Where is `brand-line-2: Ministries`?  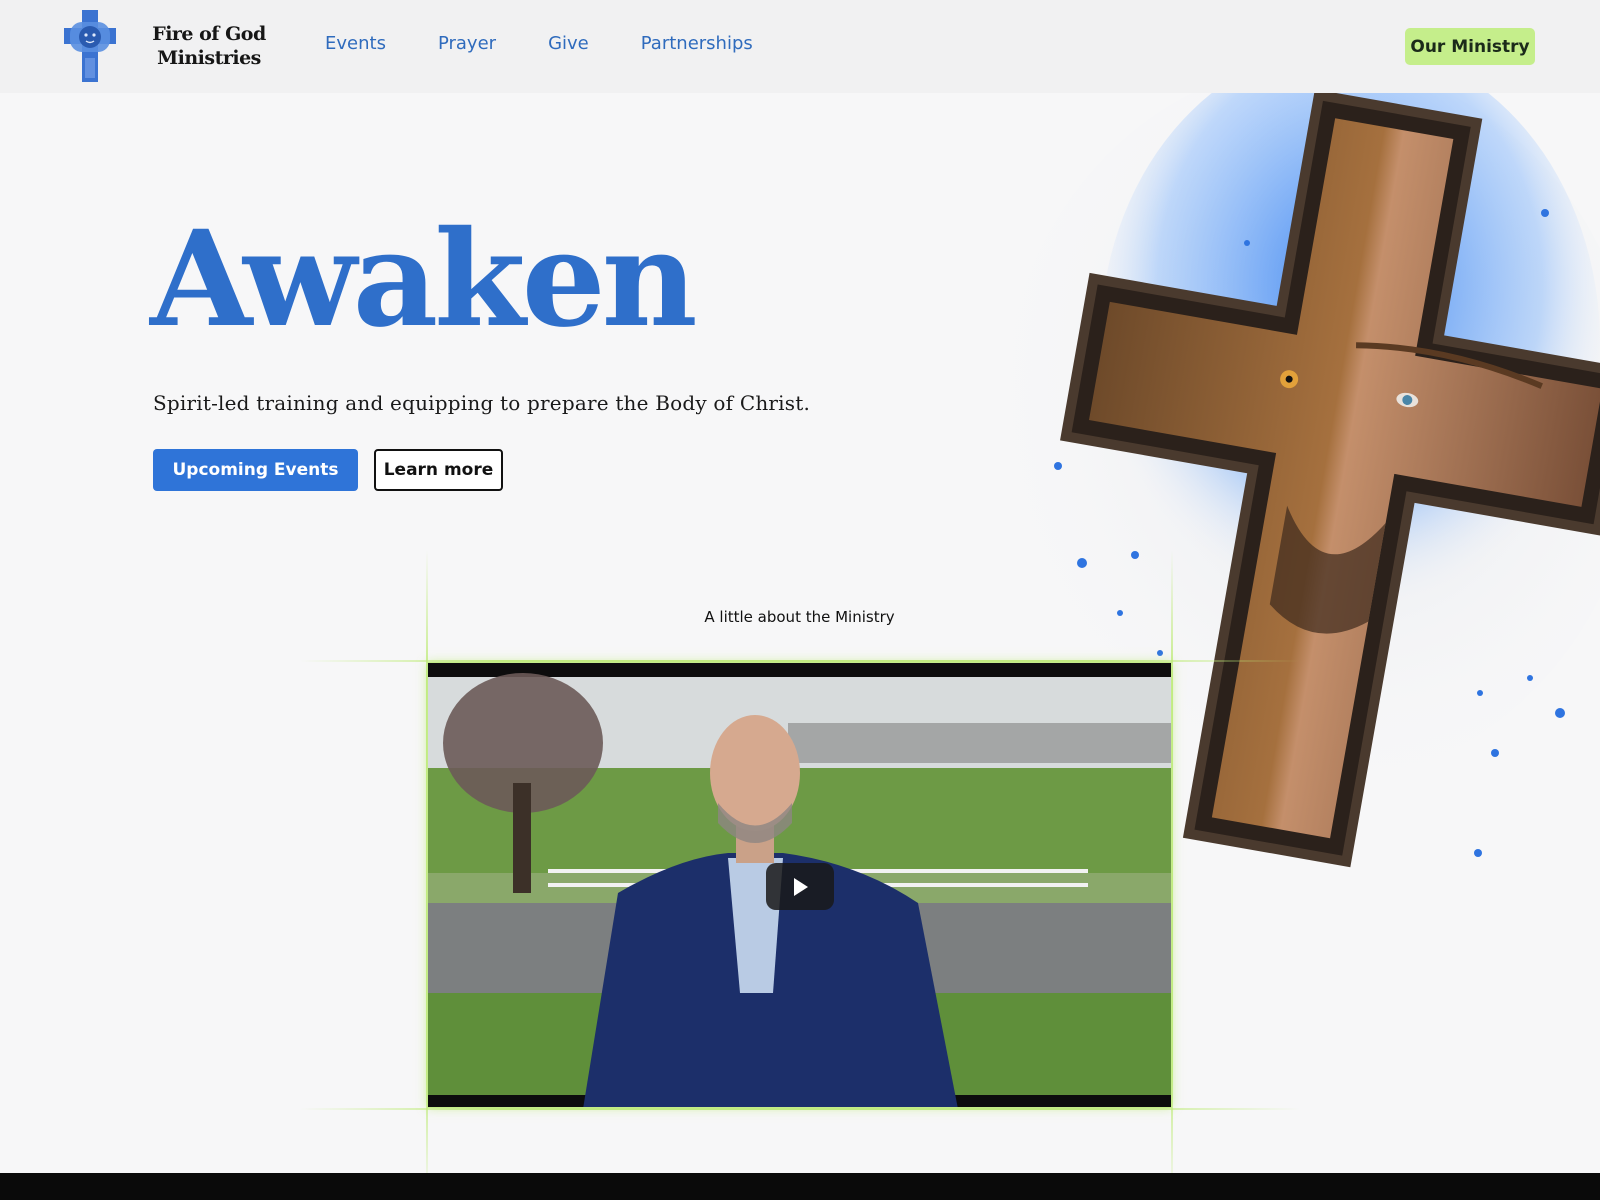
brand-line-2: Ministries is located at coordinates (209, 58).